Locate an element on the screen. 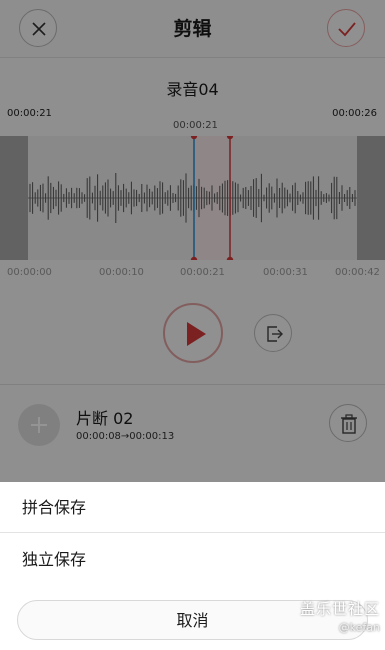 The image size is (385, 650). watermark: 盖乐世社区 @kefan is located at coordinates (339, 616).